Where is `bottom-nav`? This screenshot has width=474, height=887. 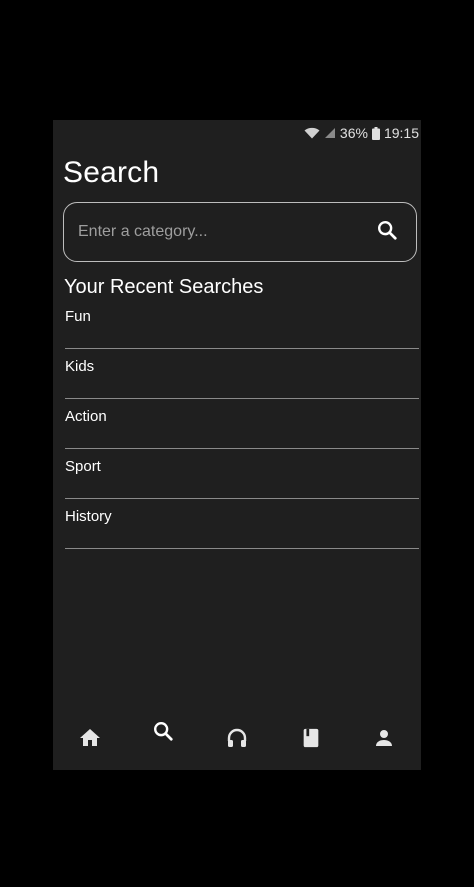 bottom-nav is located at coordinates (237, 740).